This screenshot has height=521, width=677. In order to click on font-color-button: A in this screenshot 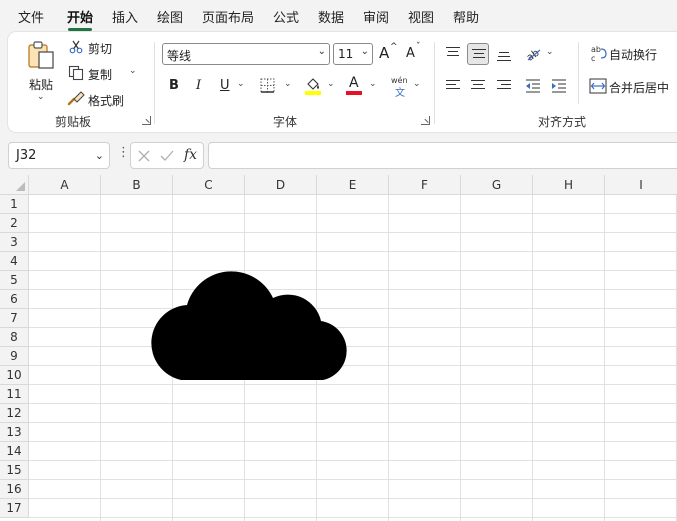, I will do `click(354, 85)`.